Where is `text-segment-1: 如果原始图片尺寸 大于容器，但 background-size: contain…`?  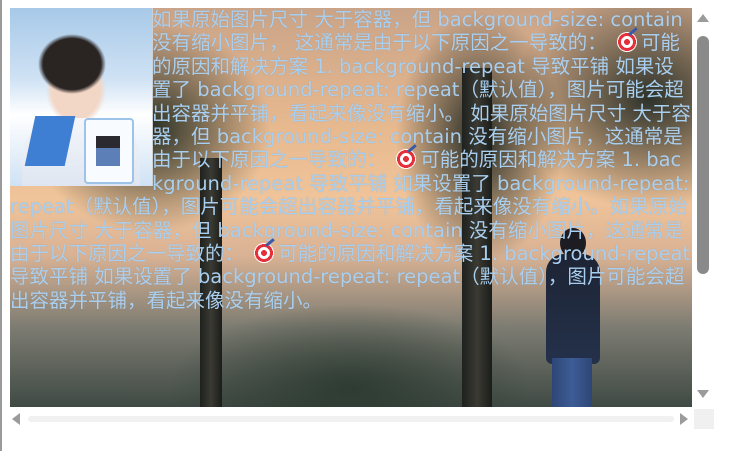 text-segment-1: 如果原始图片尺寸 大于容器，但 background-size: contain… is located at coordinates (417, 31).